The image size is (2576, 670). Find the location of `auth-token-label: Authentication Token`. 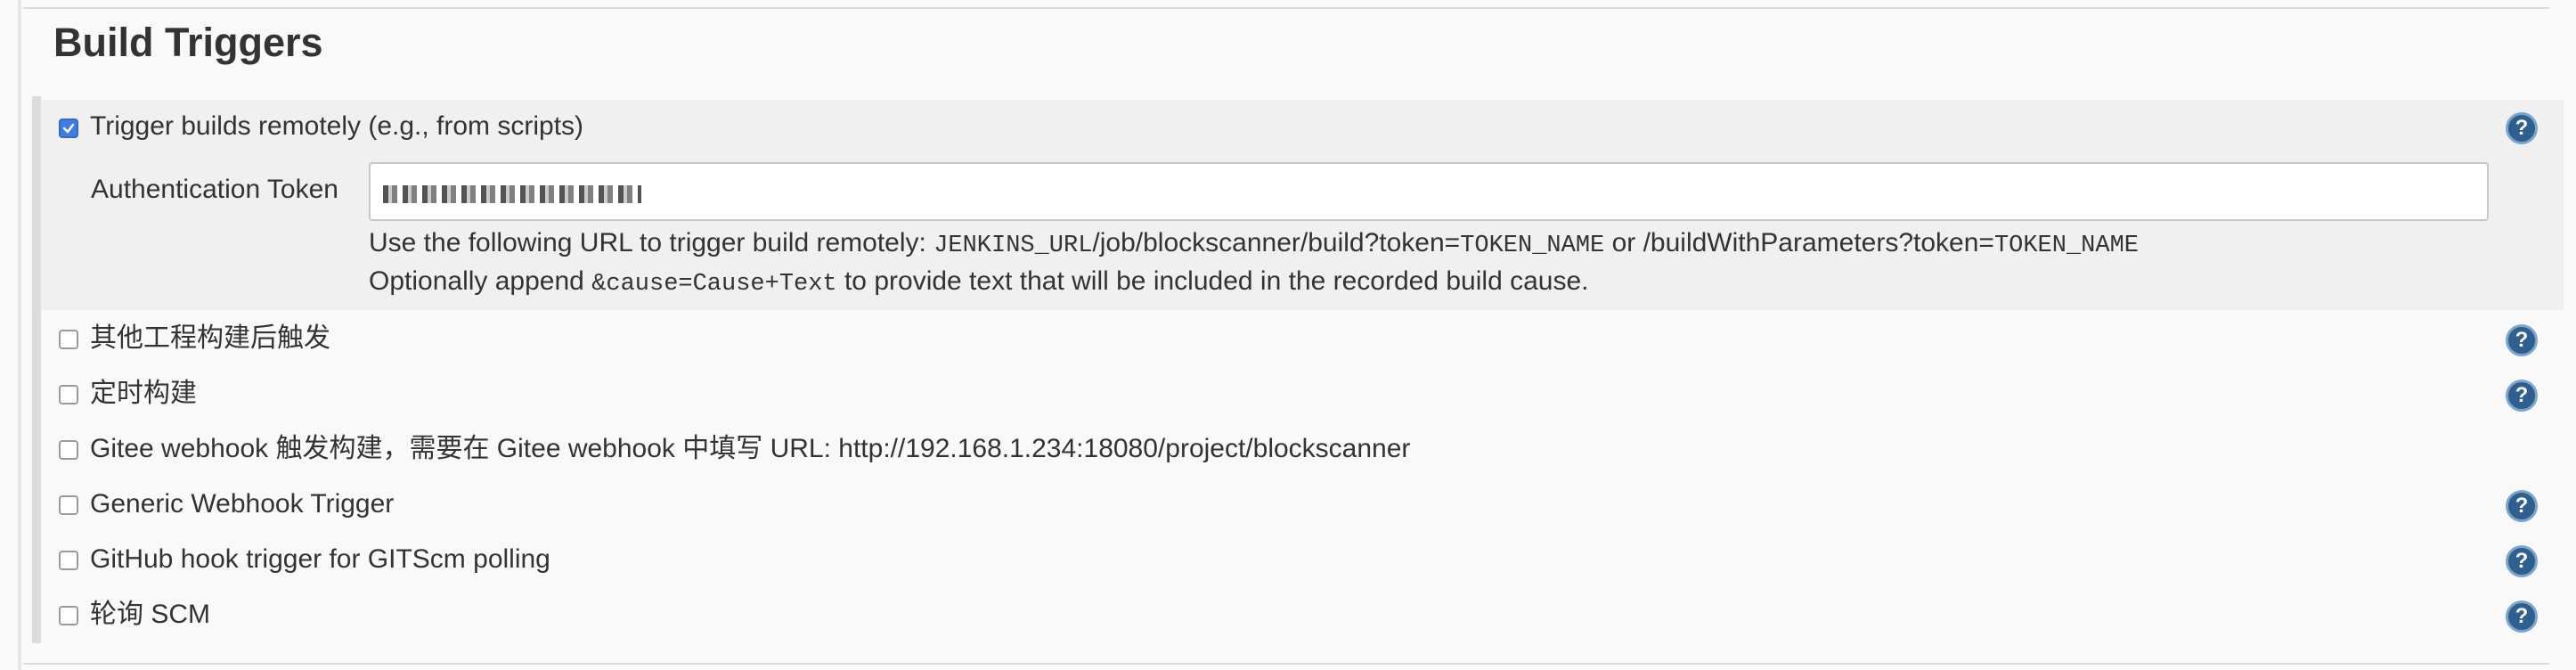

auth-token-label: Authentication Token is located at coordinates (215, 189).